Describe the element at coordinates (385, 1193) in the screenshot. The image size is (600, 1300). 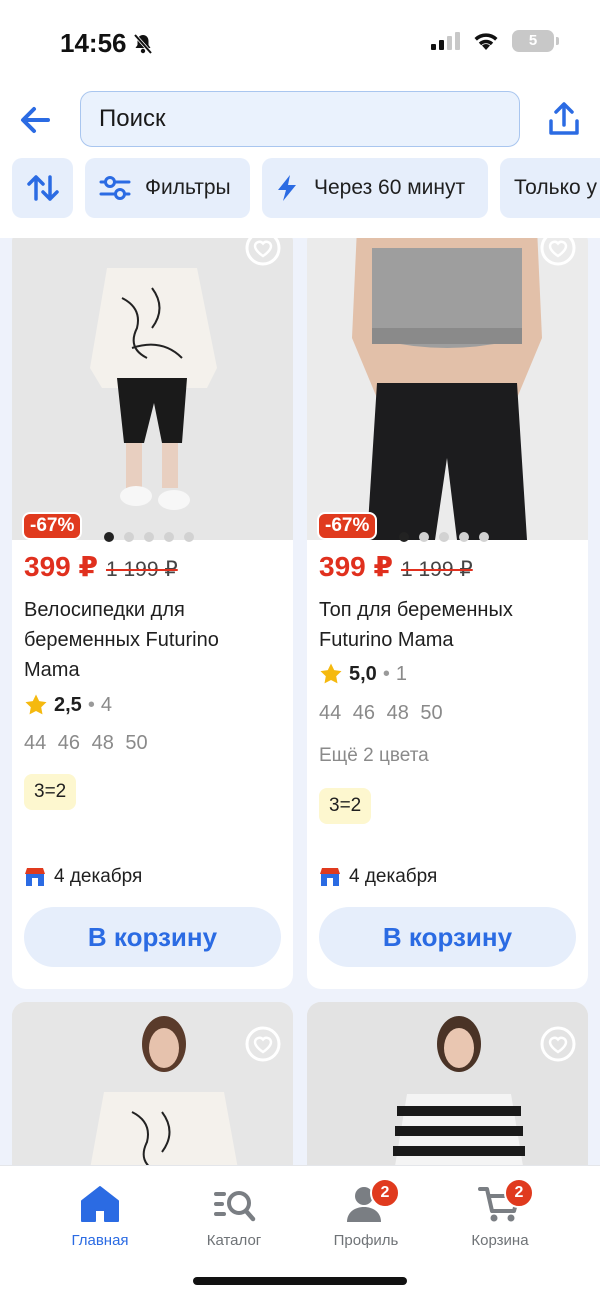
I see `profile-badge: 2` at that location.